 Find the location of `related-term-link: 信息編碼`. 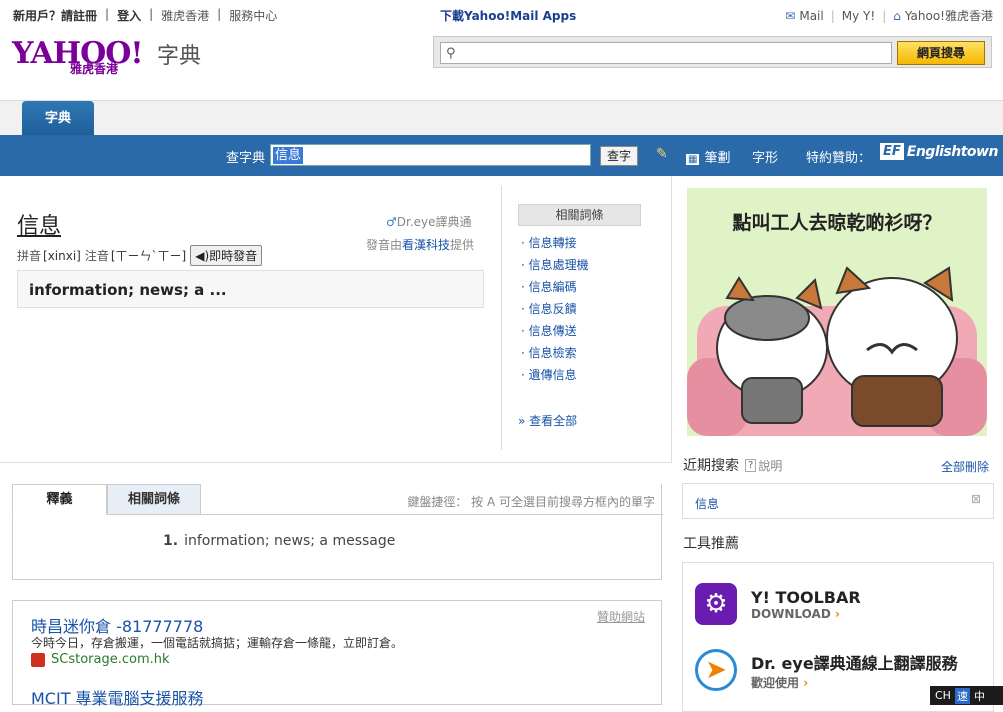

related-term-link: 信息編碼 is located at coordinates (553, 287).